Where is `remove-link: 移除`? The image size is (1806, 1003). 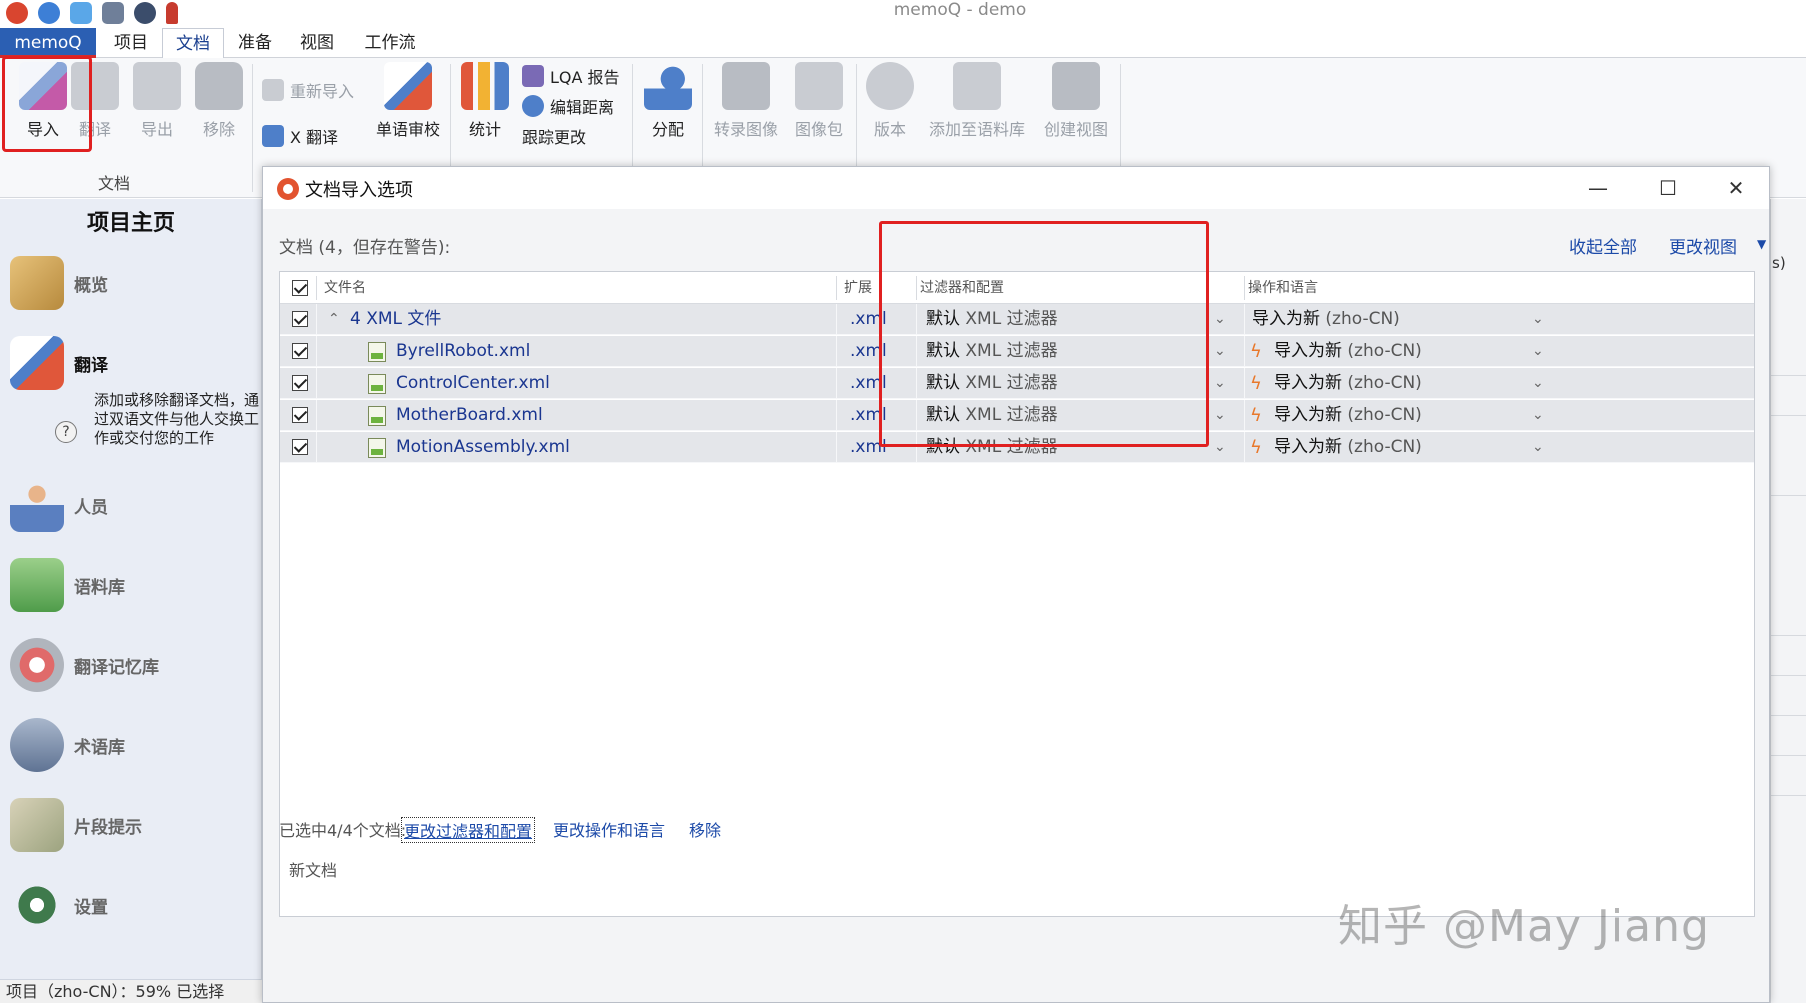 remove-link: 移除 is located at coordinates (705, 829).